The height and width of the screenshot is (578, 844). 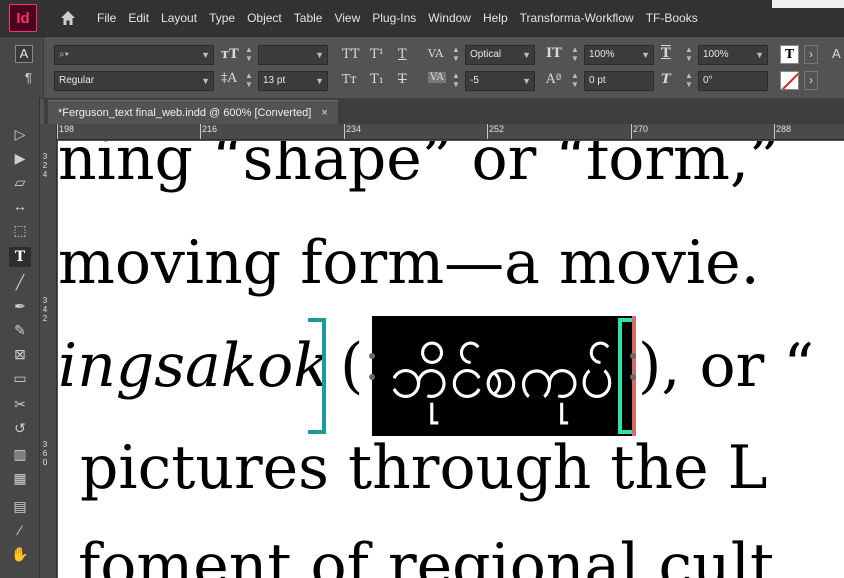 What do you see at coordinates (450, 132) in the screenshot?
I see `horizontal-ruler: 198 216 234 252 270 288` at bounding box center [450, 132].